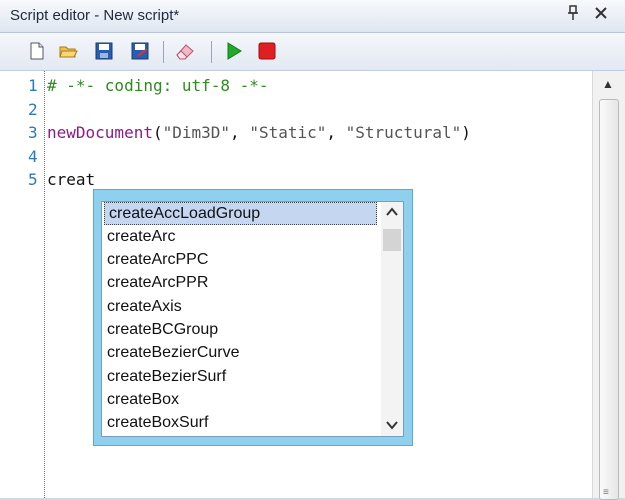 The width and height of the screenshot is (625, 500). Describe the element at coordinates (392, 240) in the screenshot. I see `autocomplete-scroll-thumb` at that location.